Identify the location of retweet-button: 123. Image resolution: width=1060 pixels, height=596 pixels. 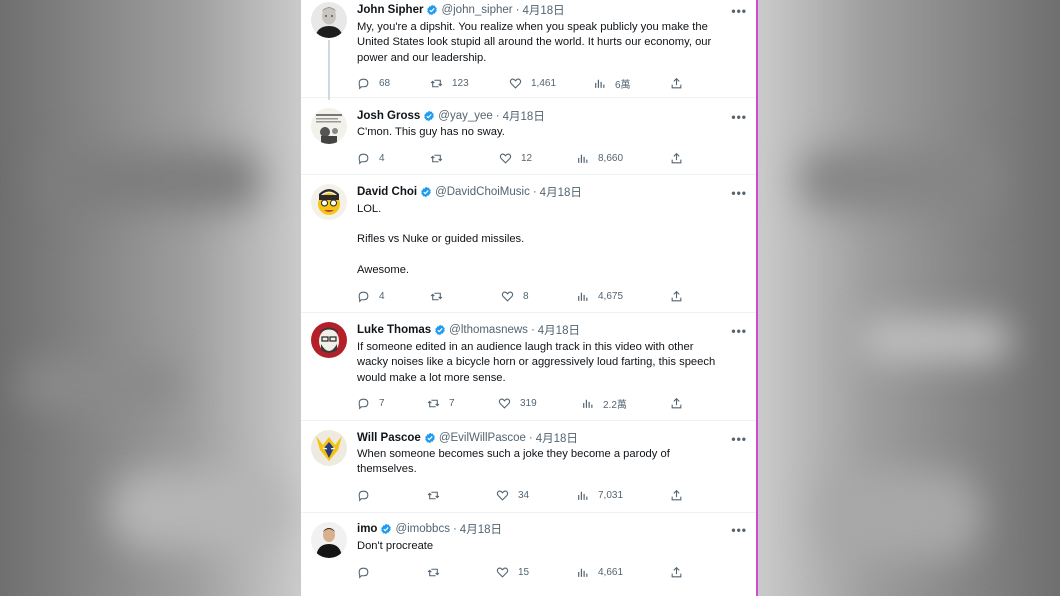
(449, 83).